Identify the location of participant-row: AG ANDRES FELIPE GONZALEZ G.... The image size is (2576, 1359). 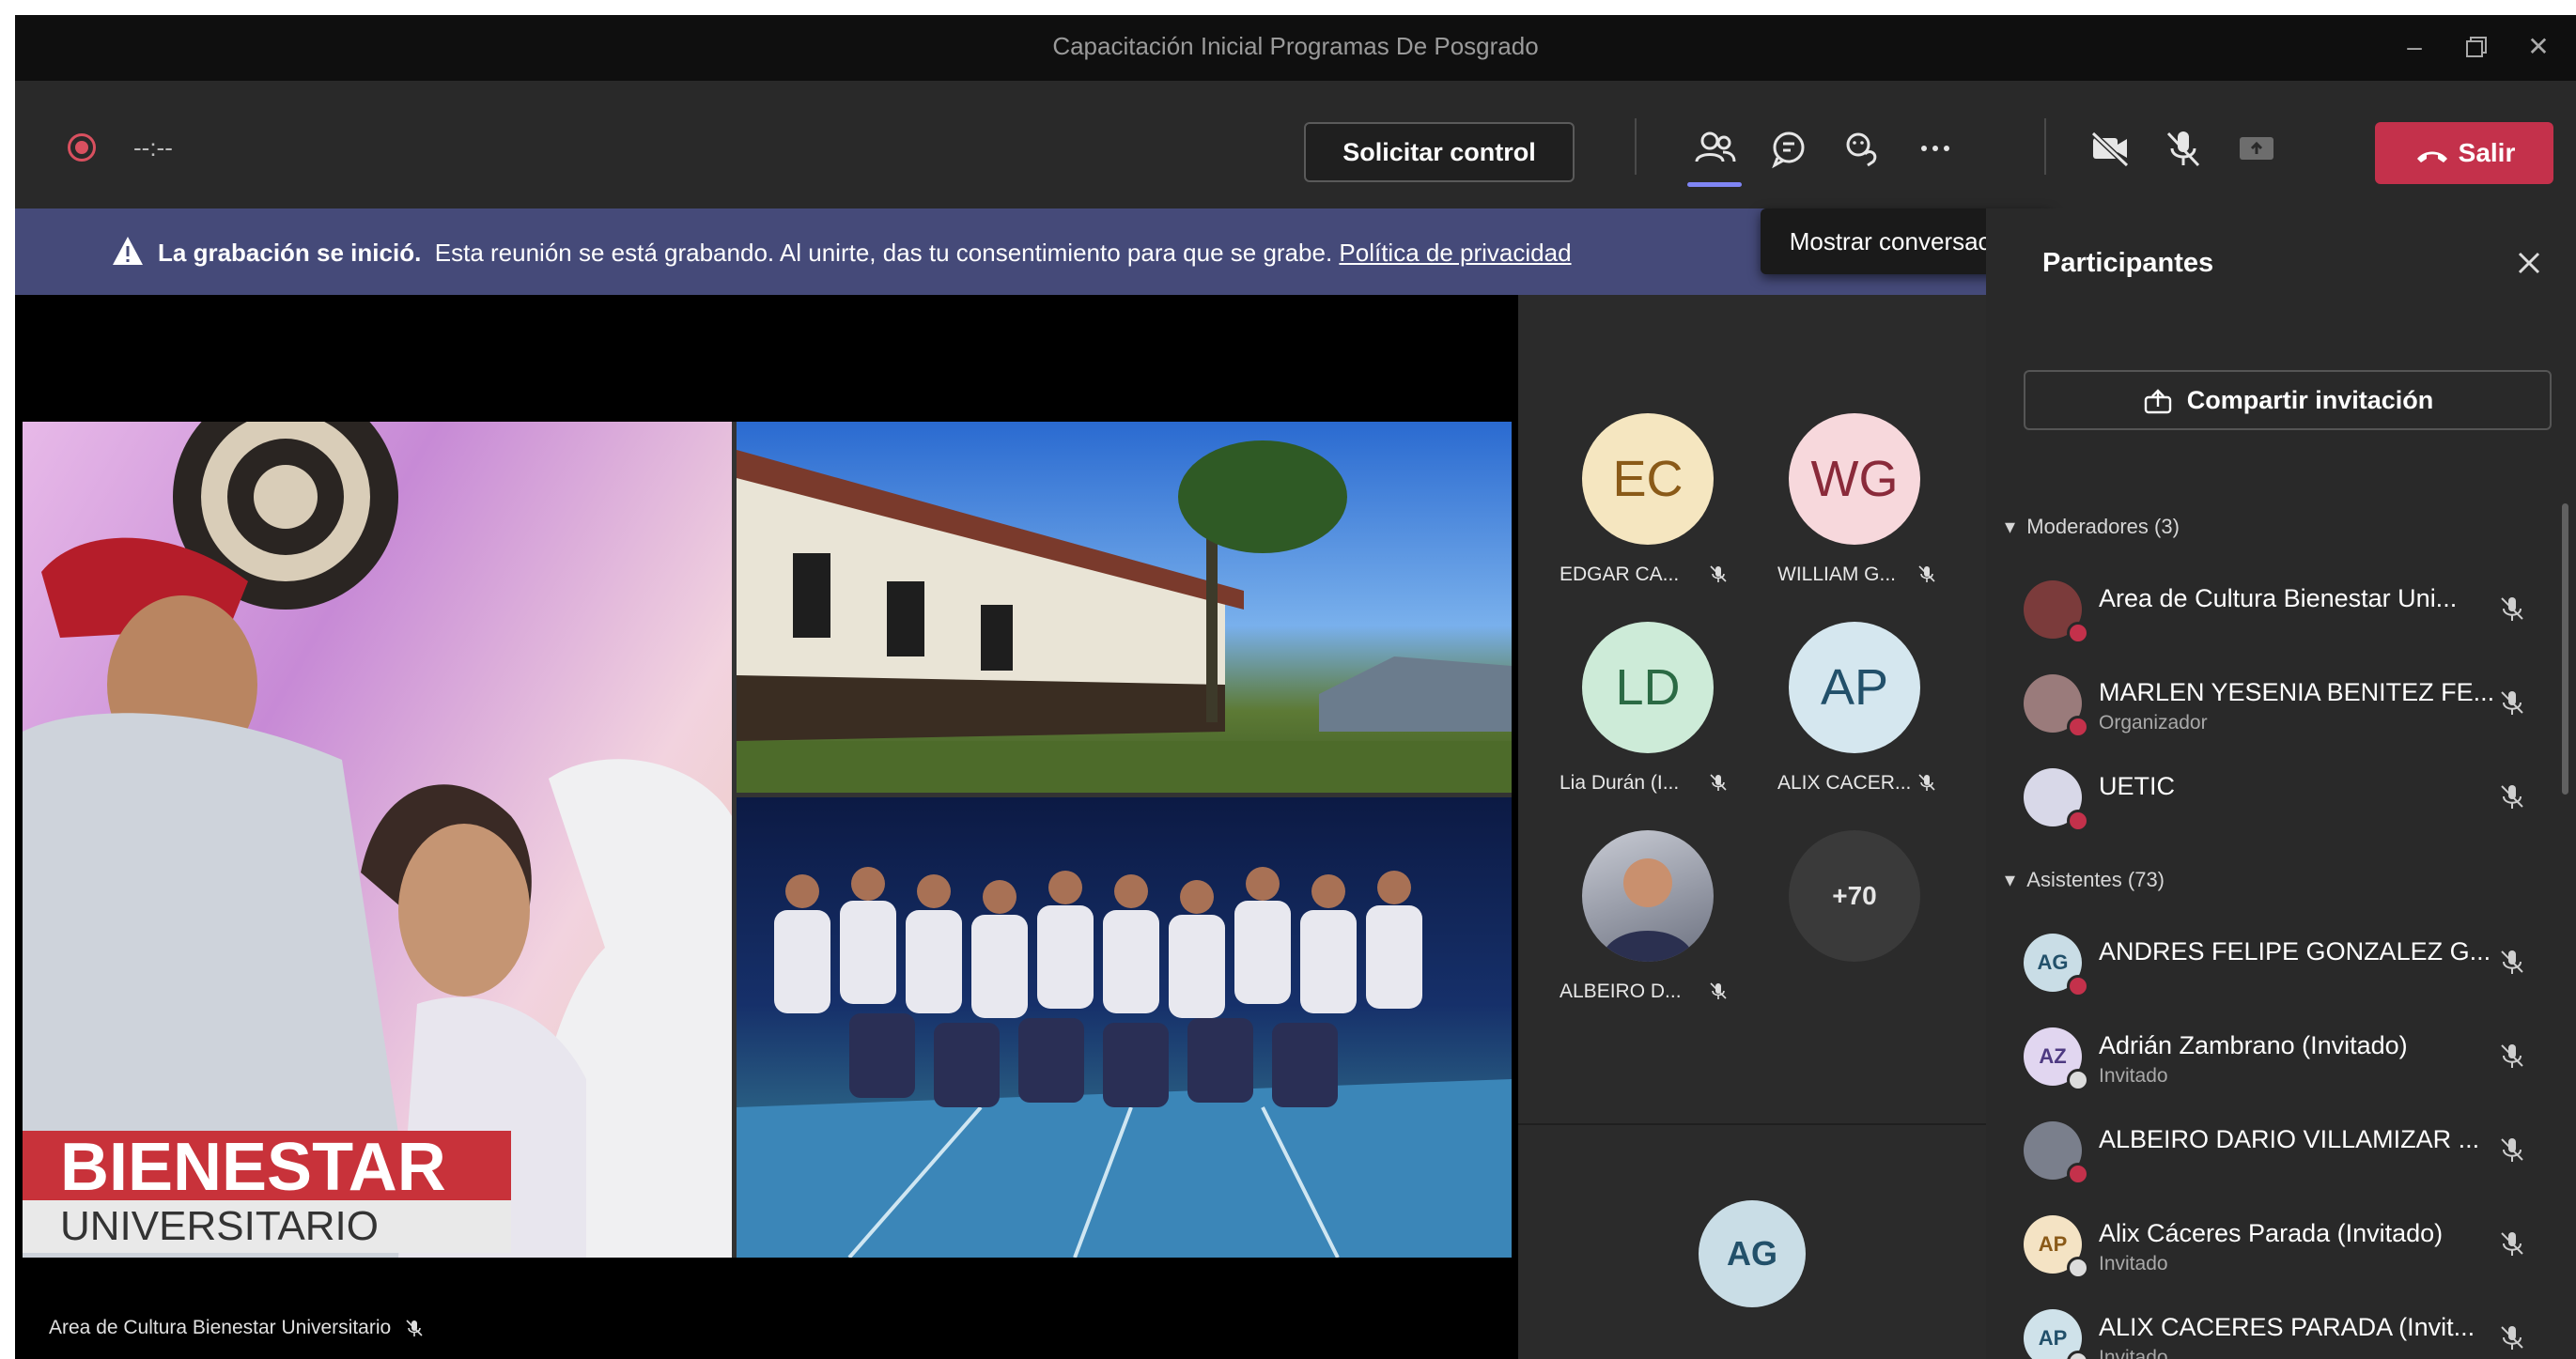
(2281, 962).